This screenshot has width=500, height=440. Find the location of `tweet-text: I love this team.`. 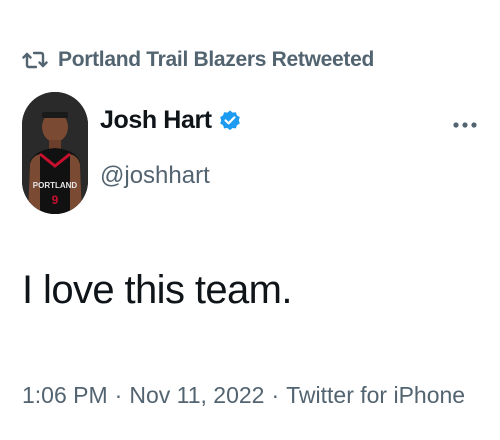

tweet-text: I love this team. is located at coordinates (157, 290).